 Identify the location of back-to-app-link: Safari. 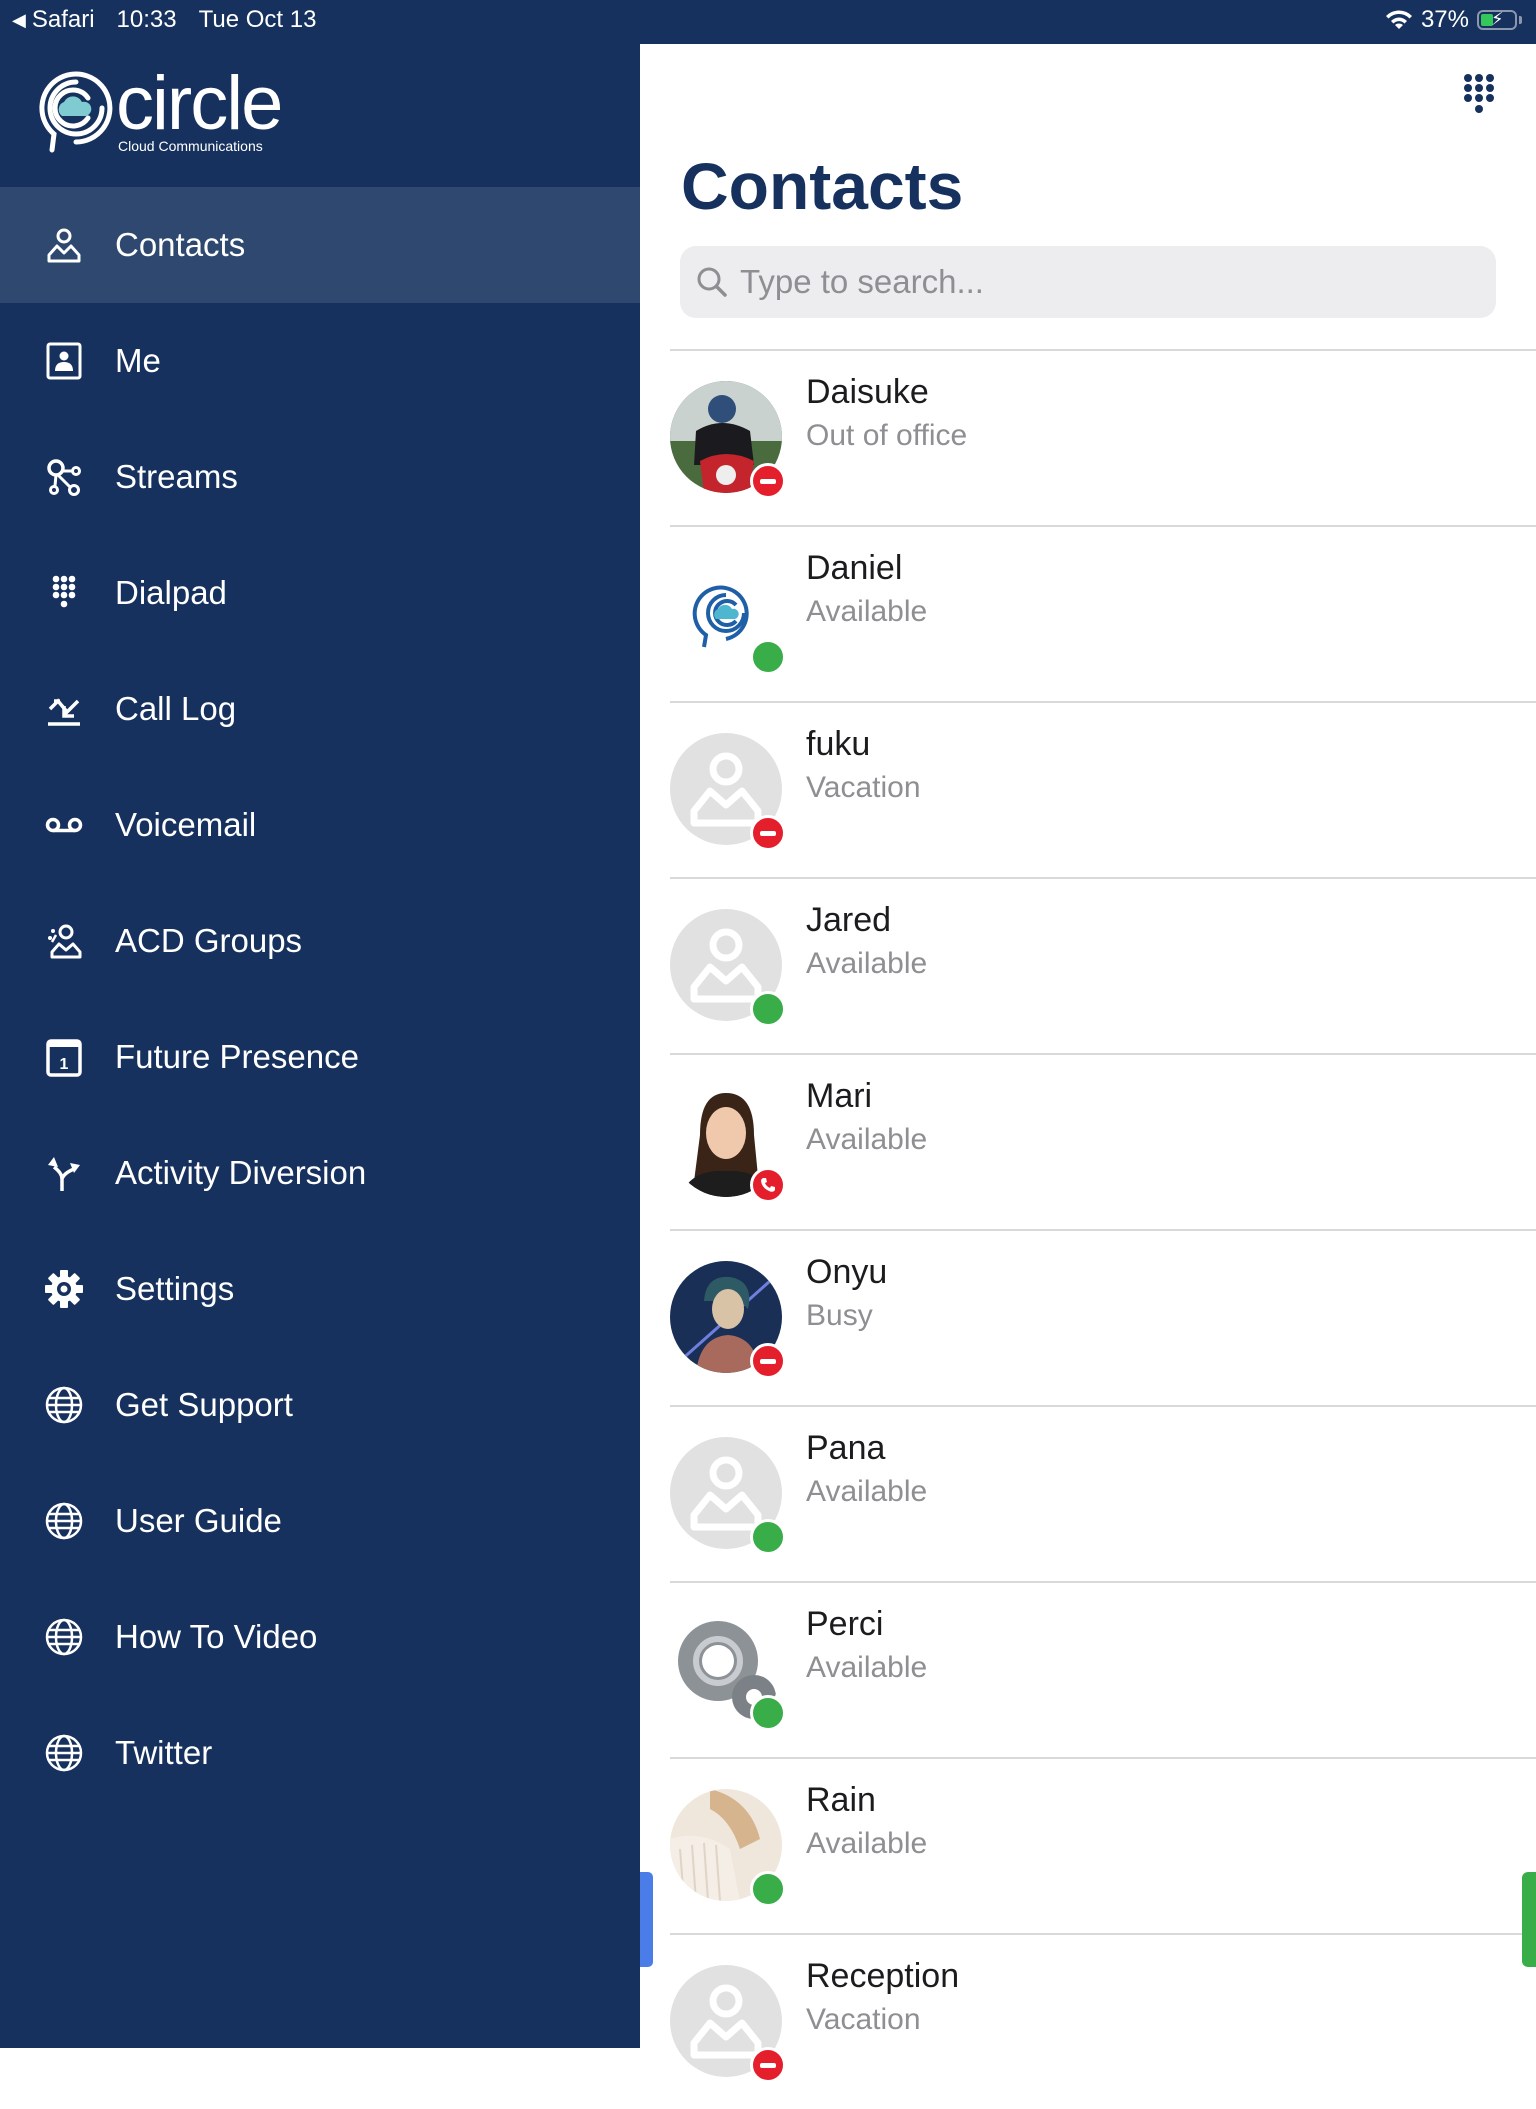
(63, 20).